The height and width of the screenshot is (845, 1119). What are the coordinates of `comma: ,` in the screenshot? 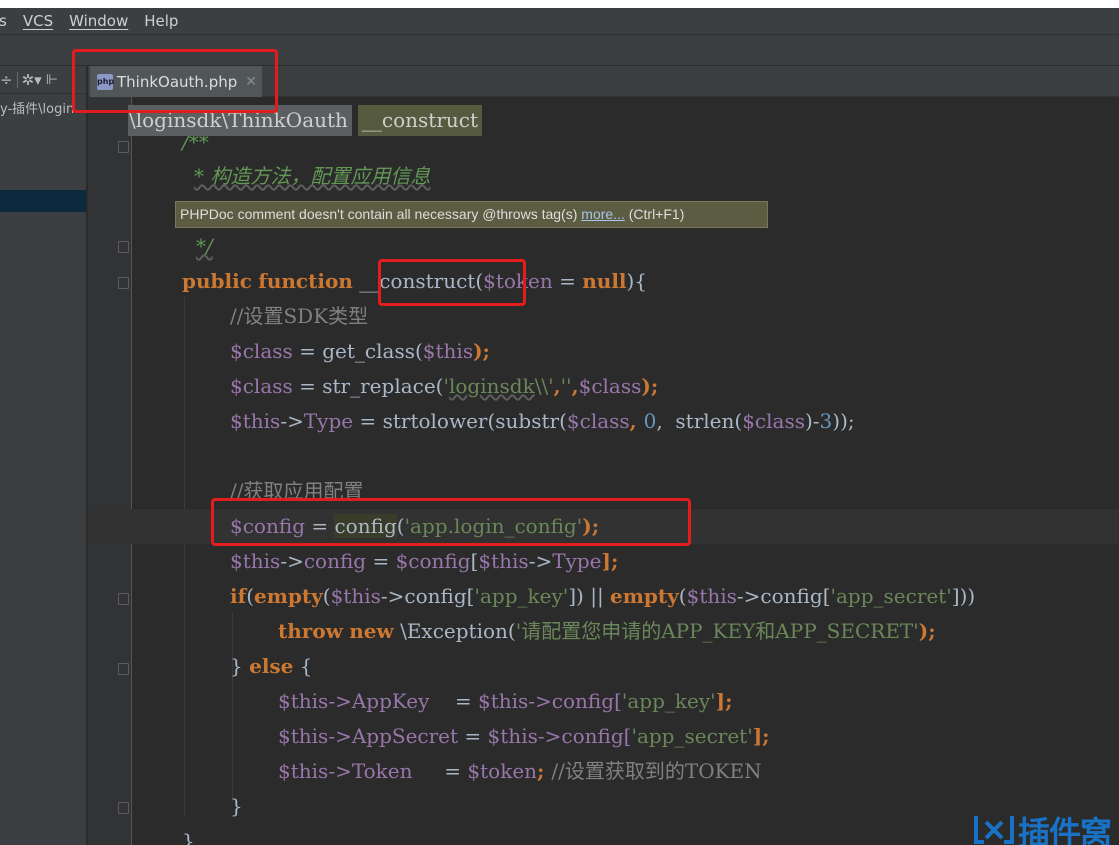 It's located at (557, 386).